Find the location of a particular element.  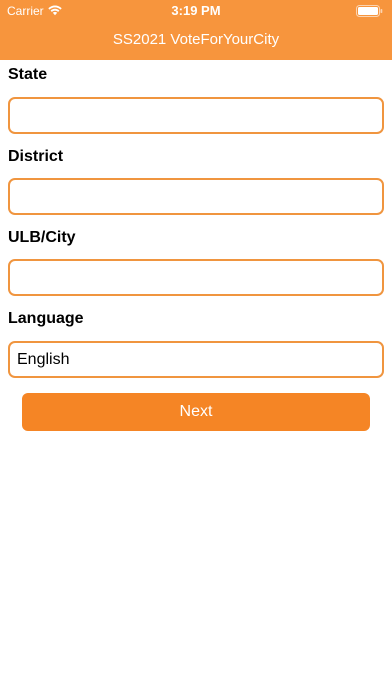

state-label: State is located at coordinates (28, 74).